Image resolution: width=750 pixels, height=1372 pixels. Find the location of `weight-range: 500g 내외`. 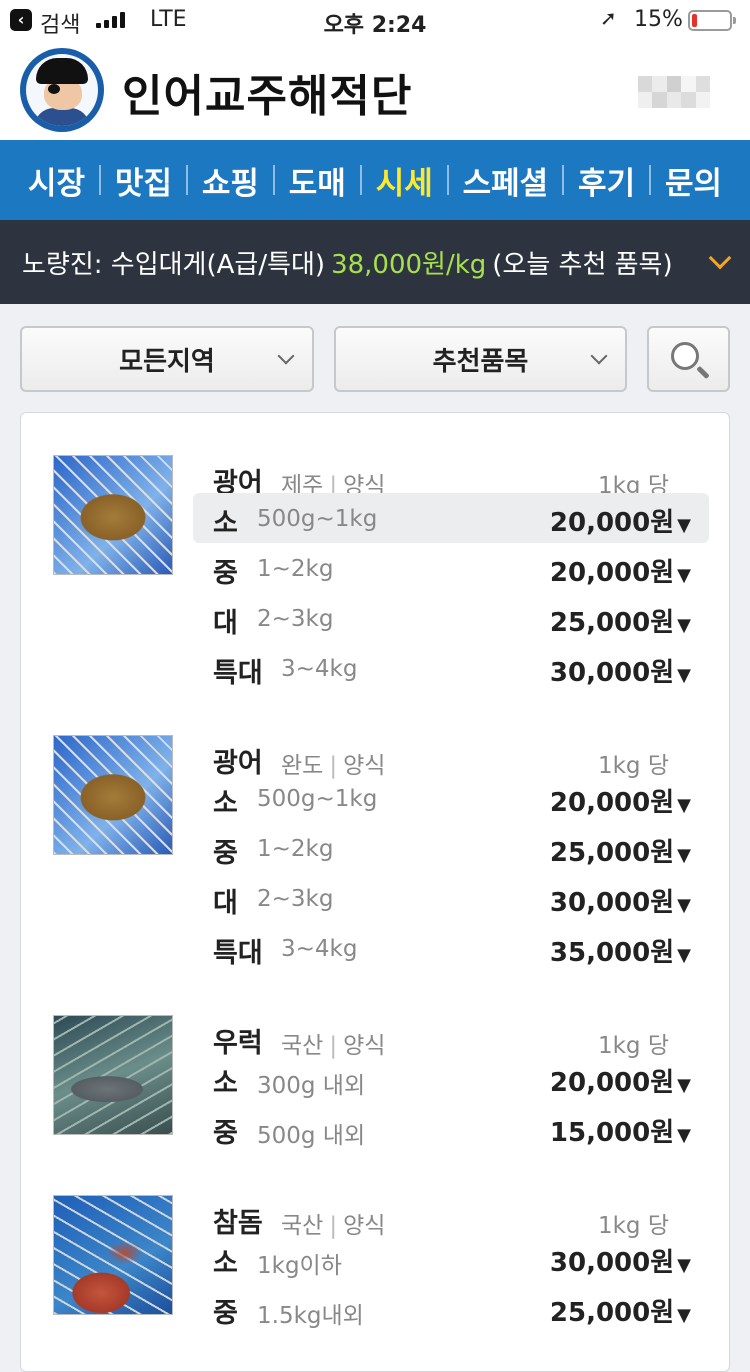

weight-range: 500g 내외 is located at coordinates (311, 1136).